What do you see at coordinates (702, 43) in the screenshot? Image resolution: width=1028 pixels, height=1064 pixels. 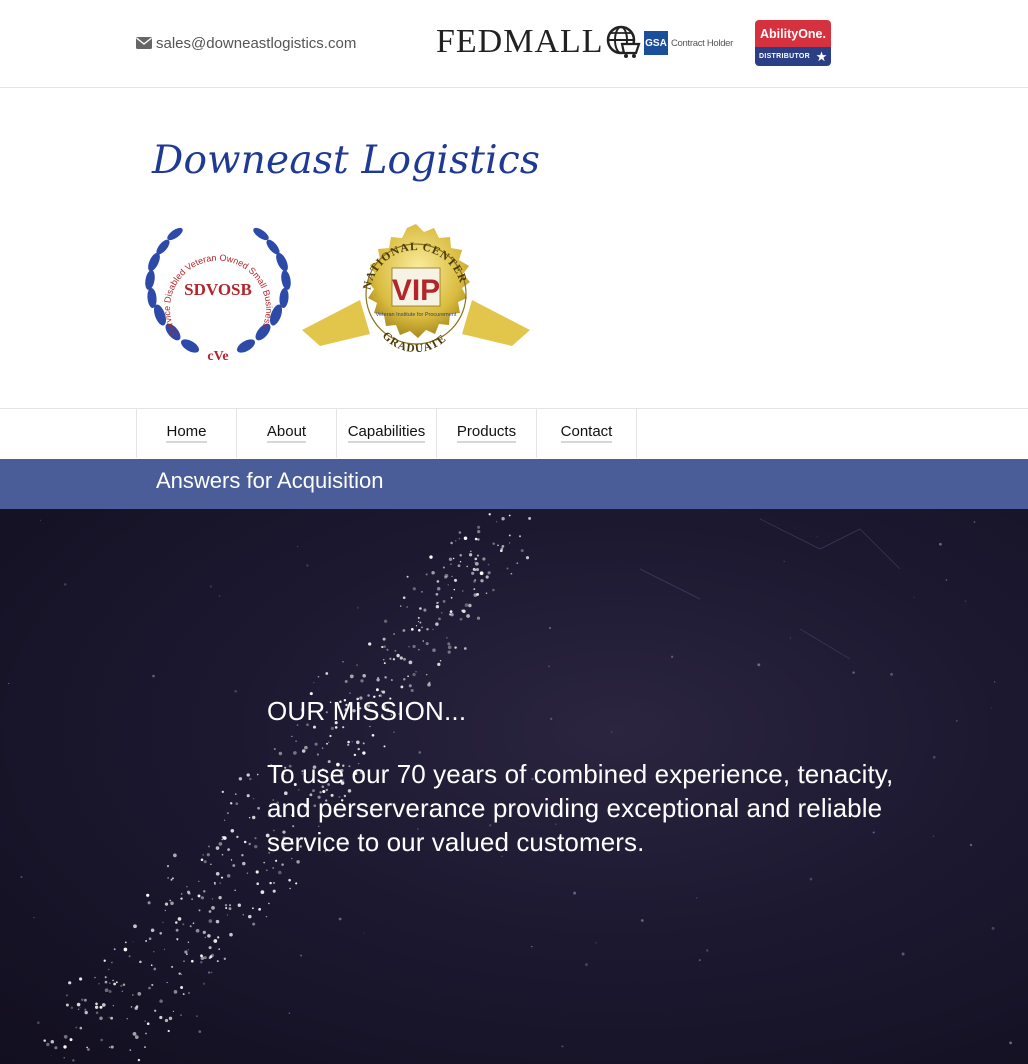 I see `gsa-label: Contract Holder` at bounding box center [702, 43].